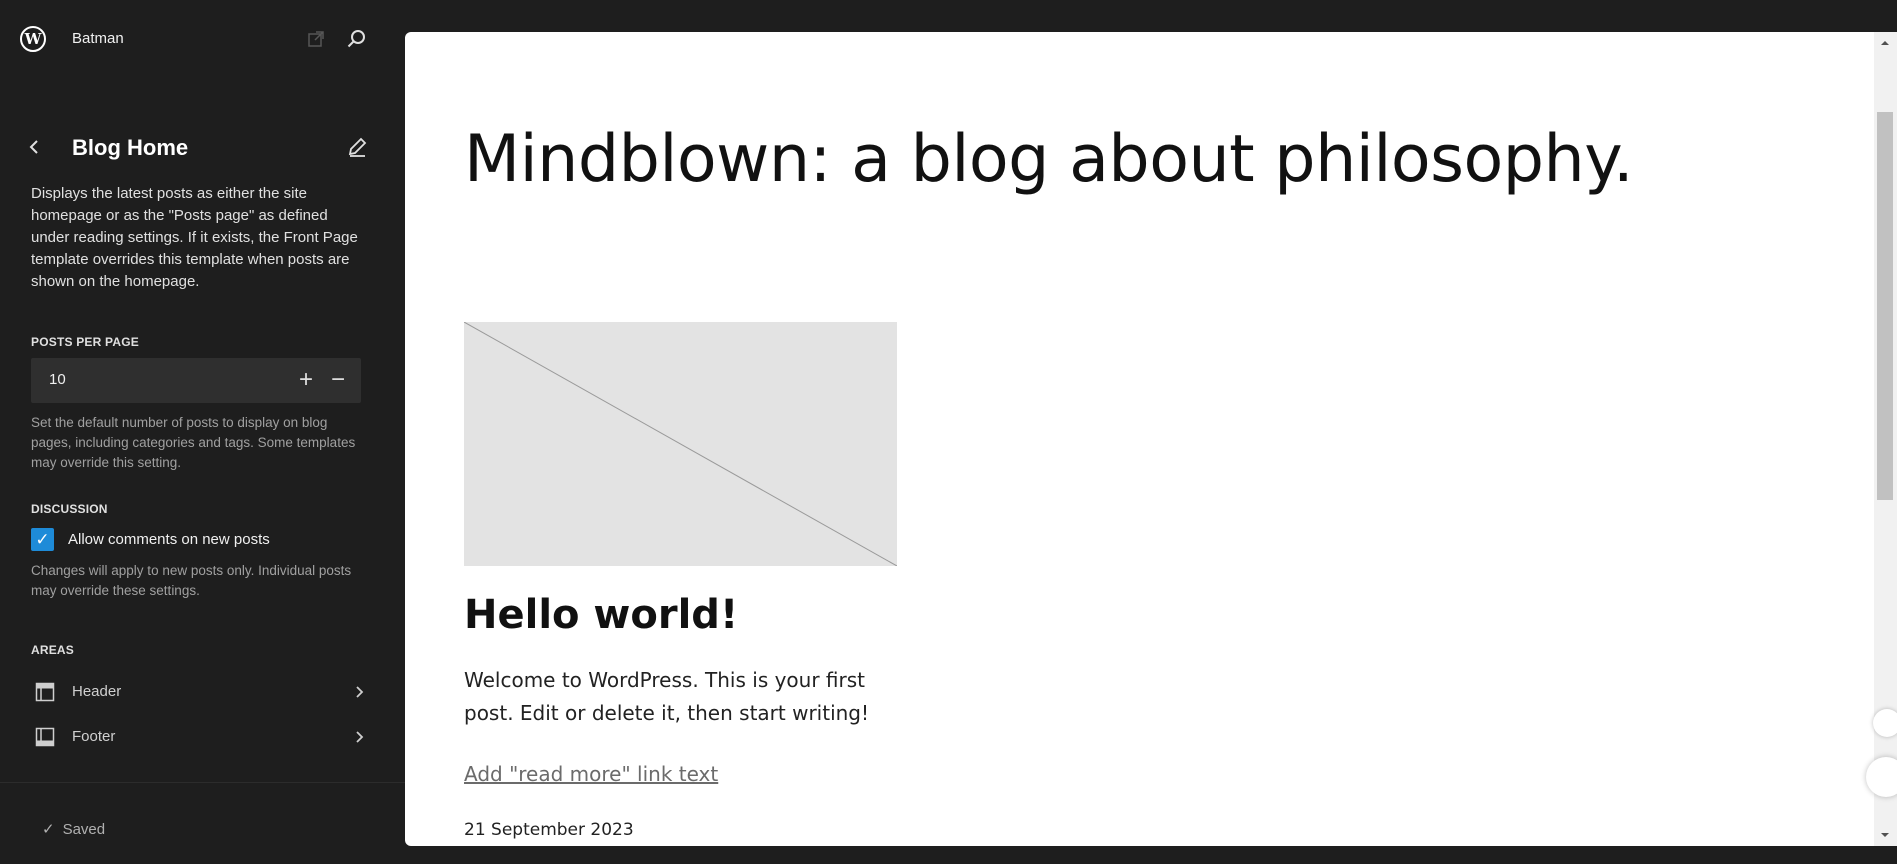 The image size is (1897, 864). What do you see at coordinates (1049, 159) in the screenshot?
I see `site-heading: Mindblown: a blog about philosophy.` at bounding box center [1049, 159].